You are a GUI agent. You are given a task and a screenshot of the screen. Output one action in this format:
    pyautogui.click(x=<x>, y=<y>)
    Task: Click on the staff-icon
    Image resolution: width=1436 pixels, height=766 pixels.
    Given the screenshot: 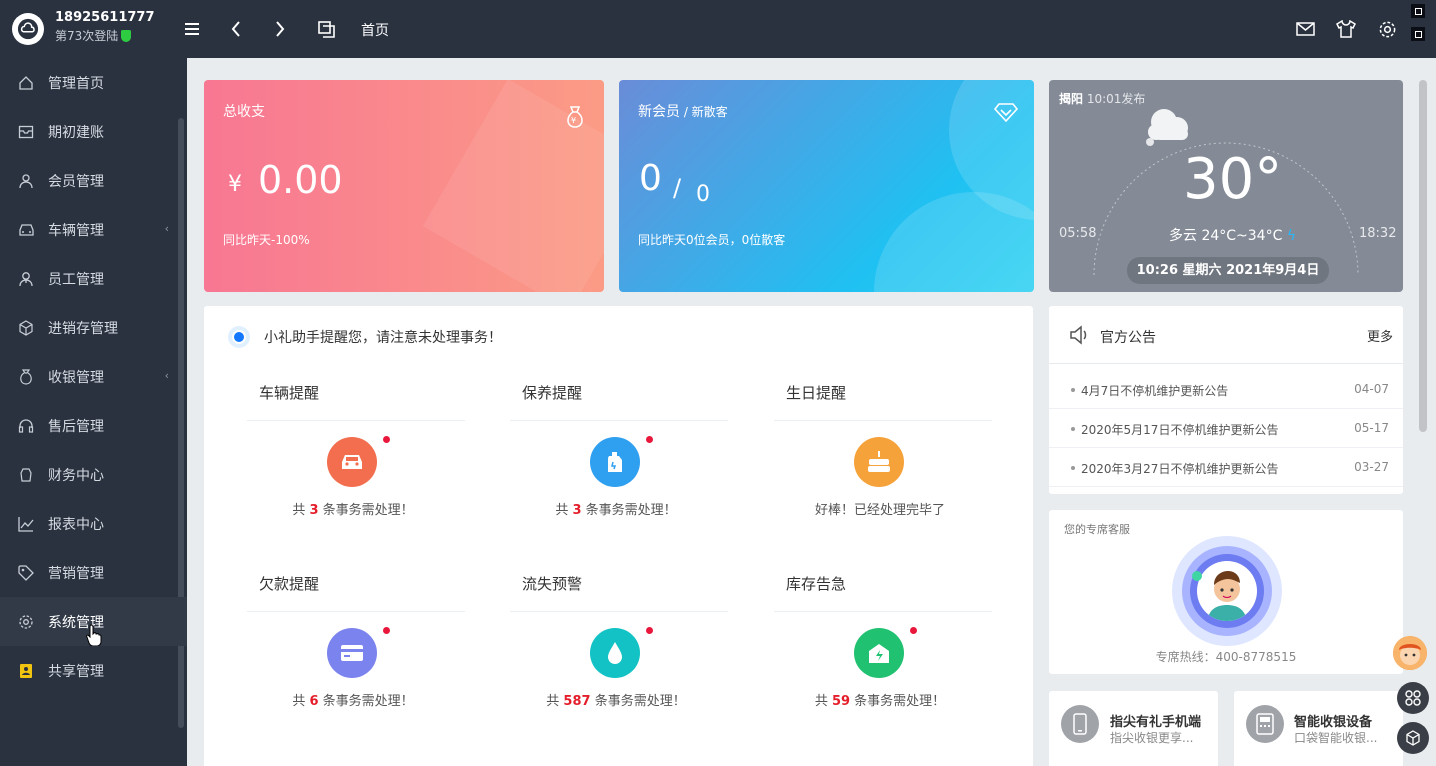 What is the action you would take?
    pyautogui.click(x=26, y=279)
    